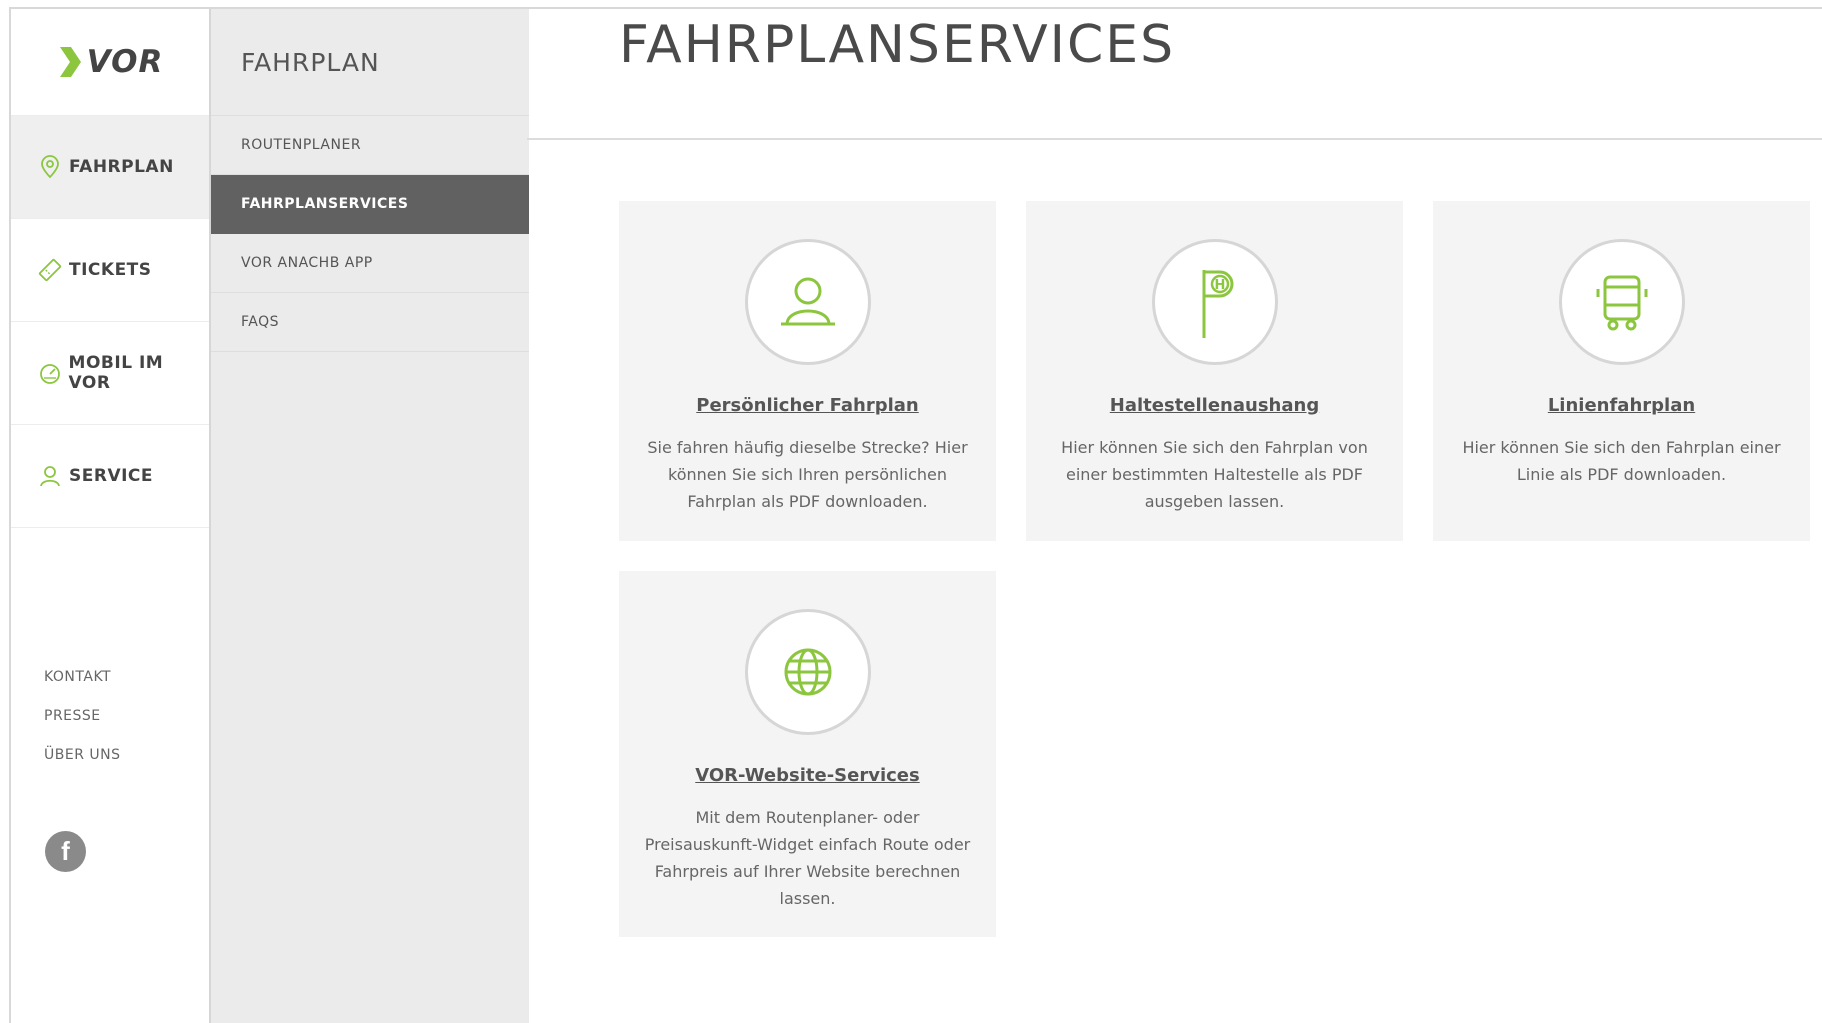 The image size is (1822, 1023). What do you see at coordinates (1174, 139) in the screenshot?
I see `header-divider` at bounding box center [1174, 139].